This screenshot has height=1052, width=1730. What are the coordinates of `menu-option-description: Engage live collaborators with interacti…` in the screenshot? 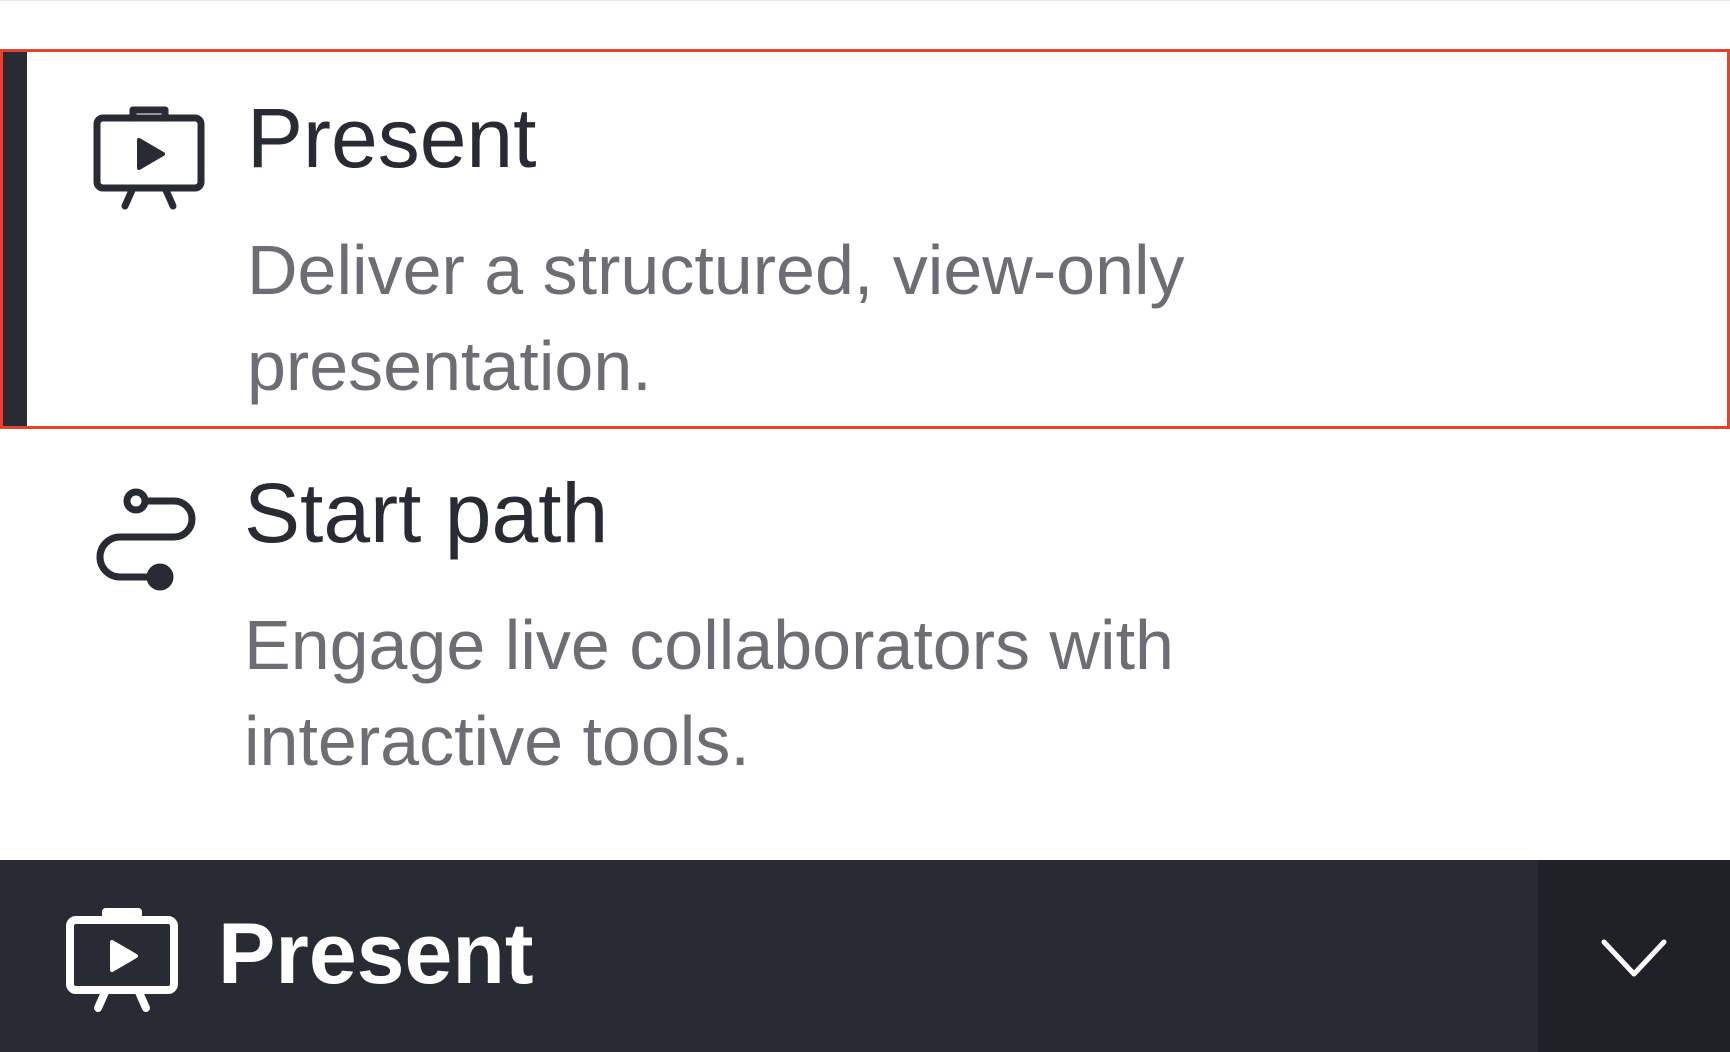 It's located at (709, 693).